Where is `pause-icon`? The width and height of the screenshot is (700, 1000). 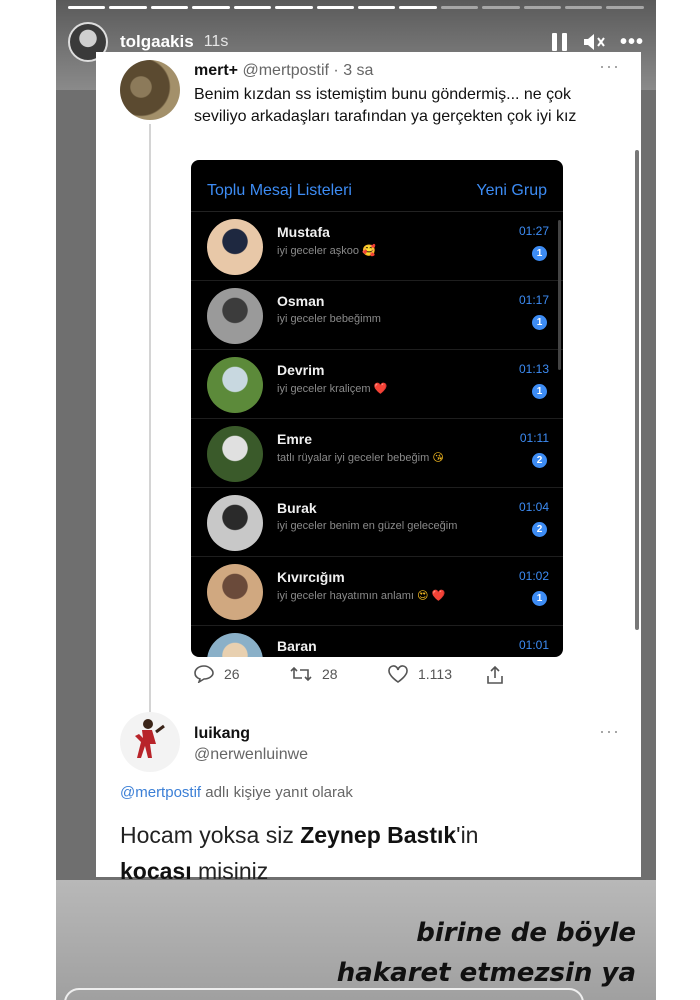 pause-icon is located at coordinates (559, 42).